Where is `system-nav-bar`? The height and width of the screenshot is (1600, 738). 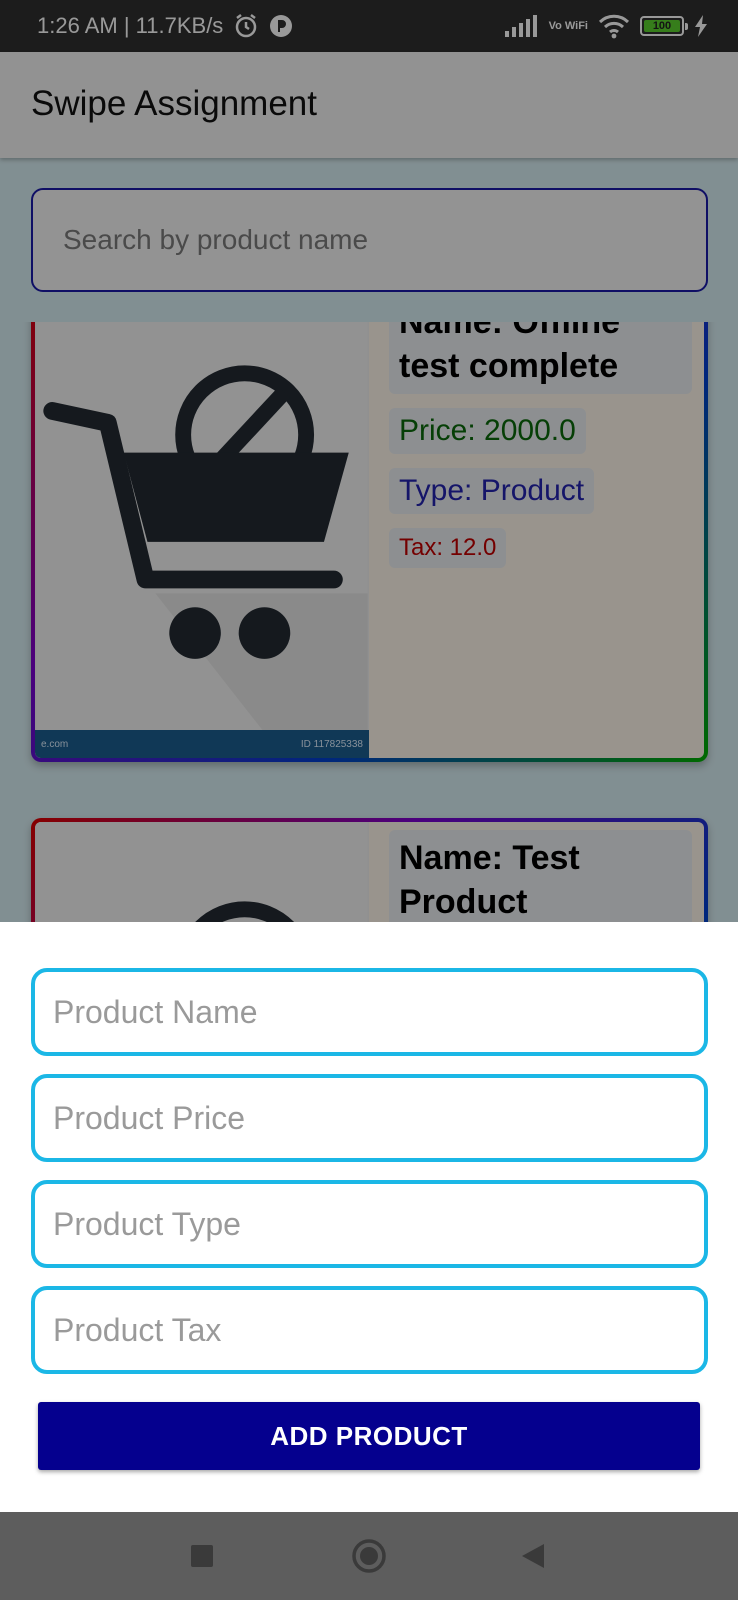 system-nav-bar is located at coordinates (369, 1556).